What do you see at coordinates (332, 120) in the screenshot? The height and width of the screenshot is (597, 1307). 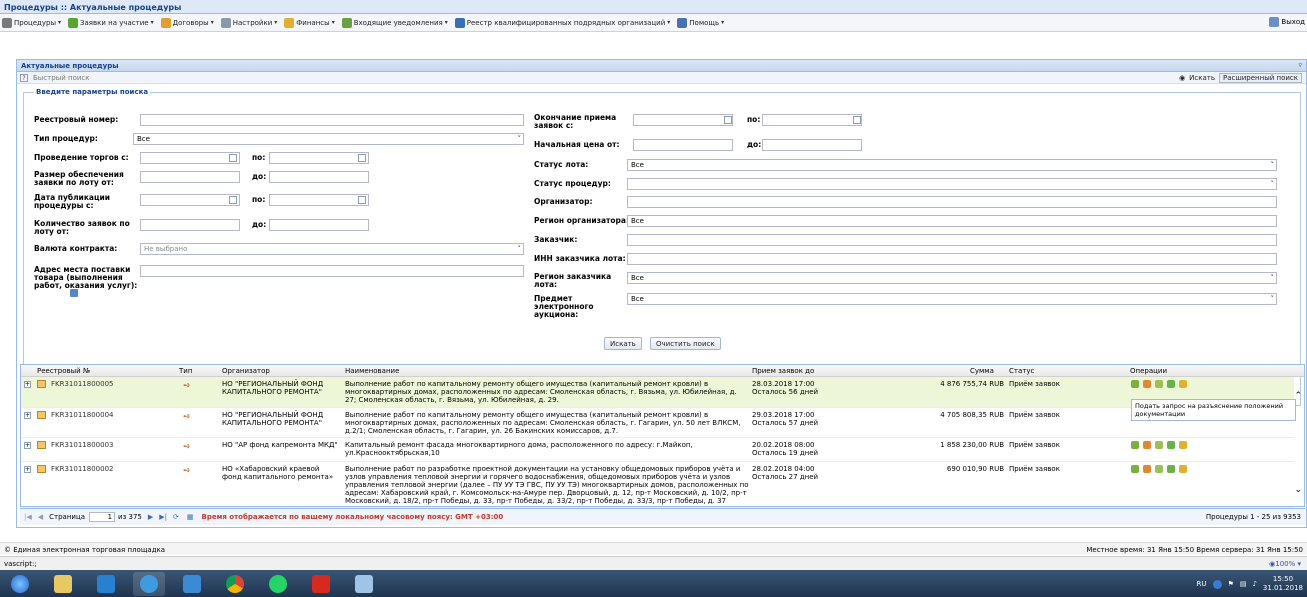 I see `reg-no-input` at bounding box center [332, 120].